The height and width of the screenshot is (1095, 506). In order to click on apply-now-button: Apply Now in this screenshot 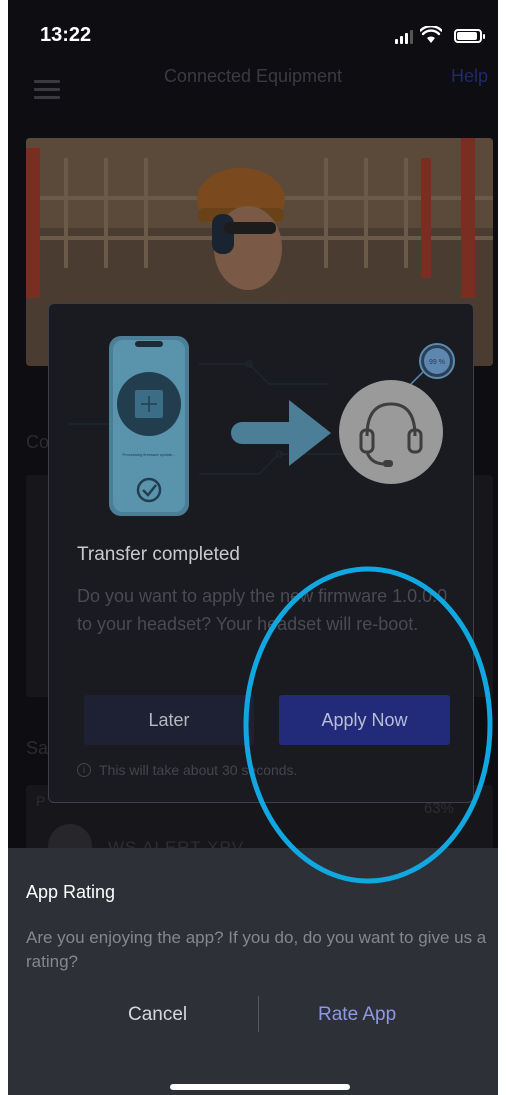, I will do `click(364, 720)`.